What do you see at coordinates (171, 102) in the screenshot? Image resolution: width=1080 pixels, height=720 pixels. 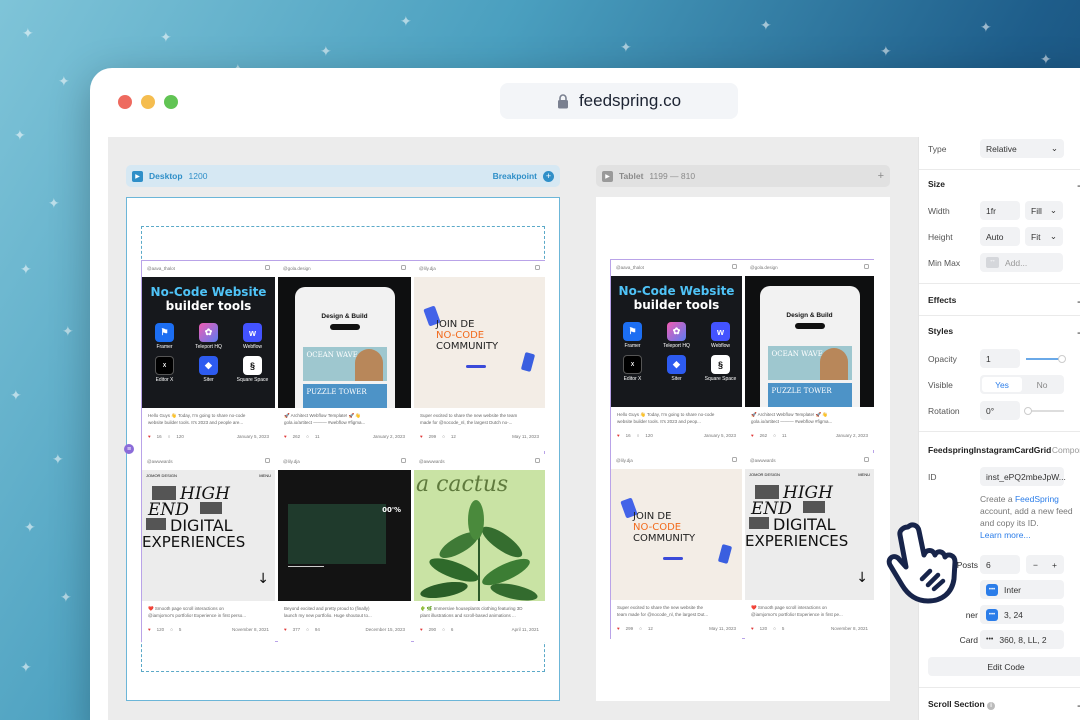 I see `maximize-window-button` at bounding box center [171, 102].